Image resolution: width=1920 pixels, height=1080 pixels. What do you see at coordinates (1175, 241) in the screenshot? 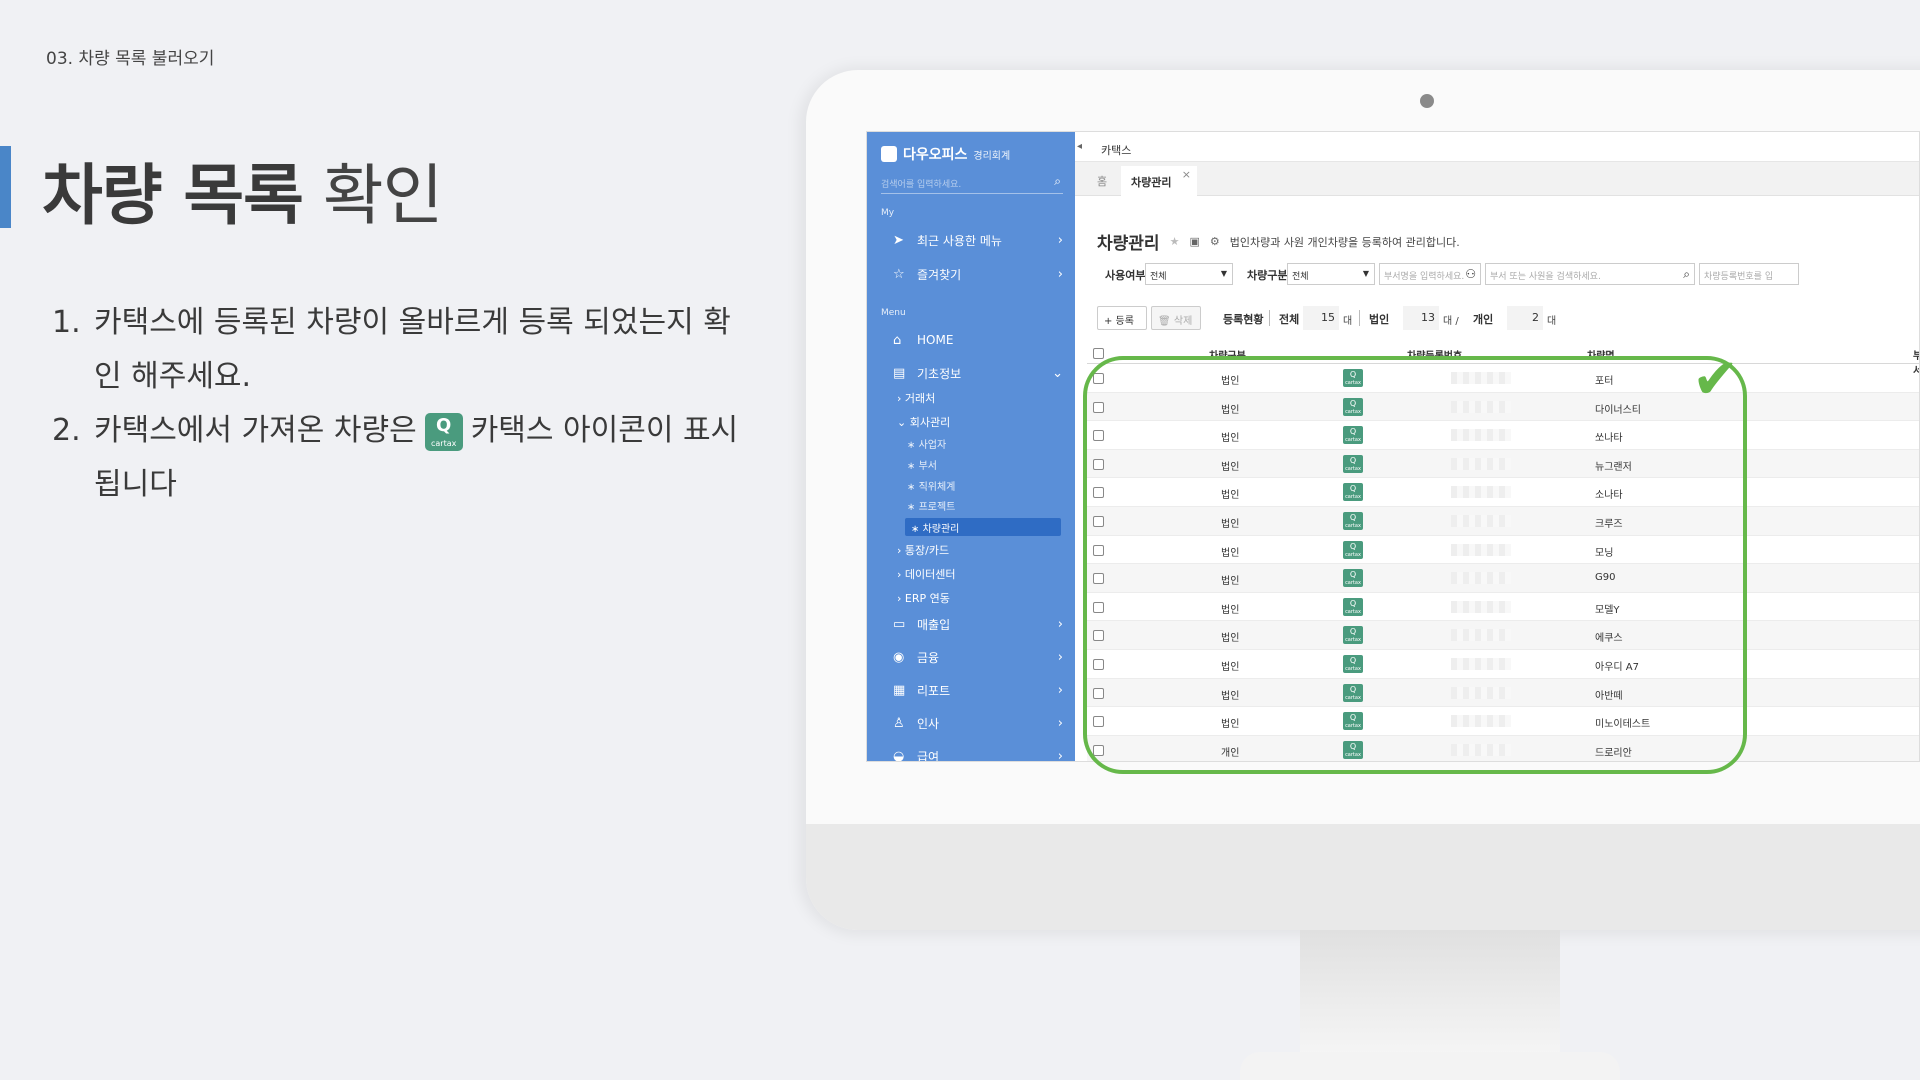
I see `star-icon: ★` at bounding box center [1175, 241].